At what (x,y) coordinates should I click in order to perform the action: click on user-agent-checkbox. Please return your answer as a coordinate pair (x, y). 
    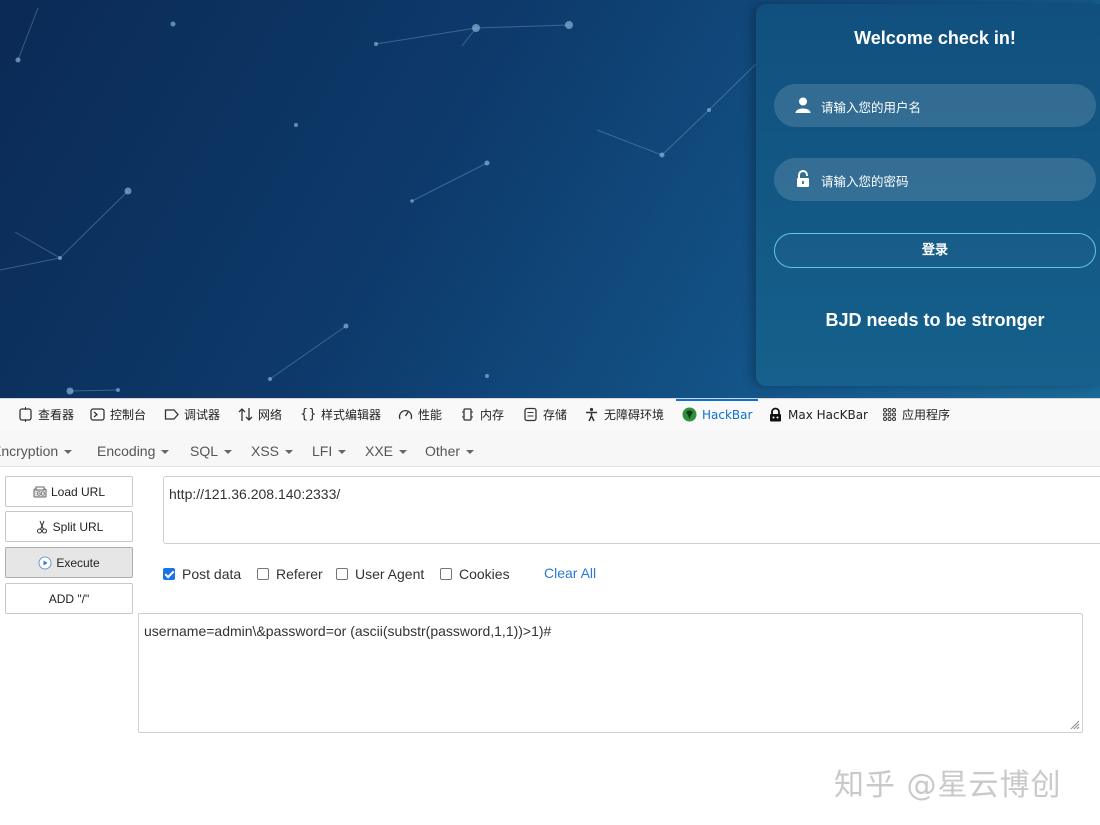
    Looking at the image, I should click on (342, 574).